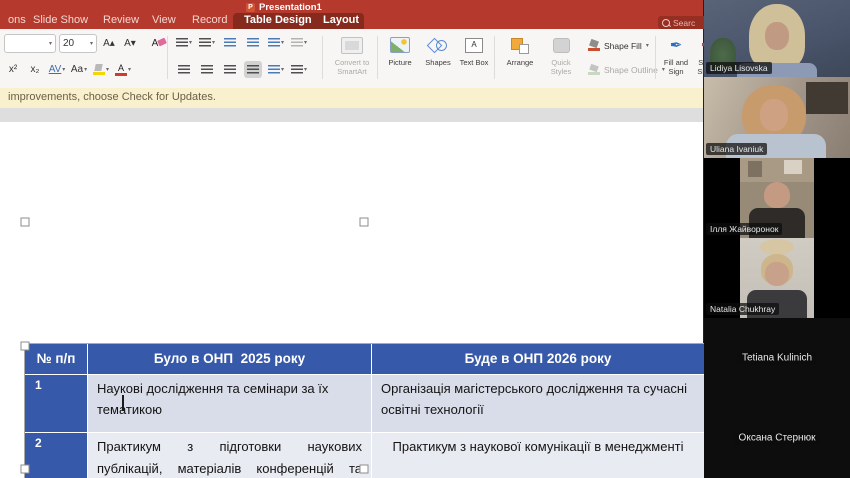 The image size is (850, 478). I want to click on clear-formatting-button: A, so click(155, 43).